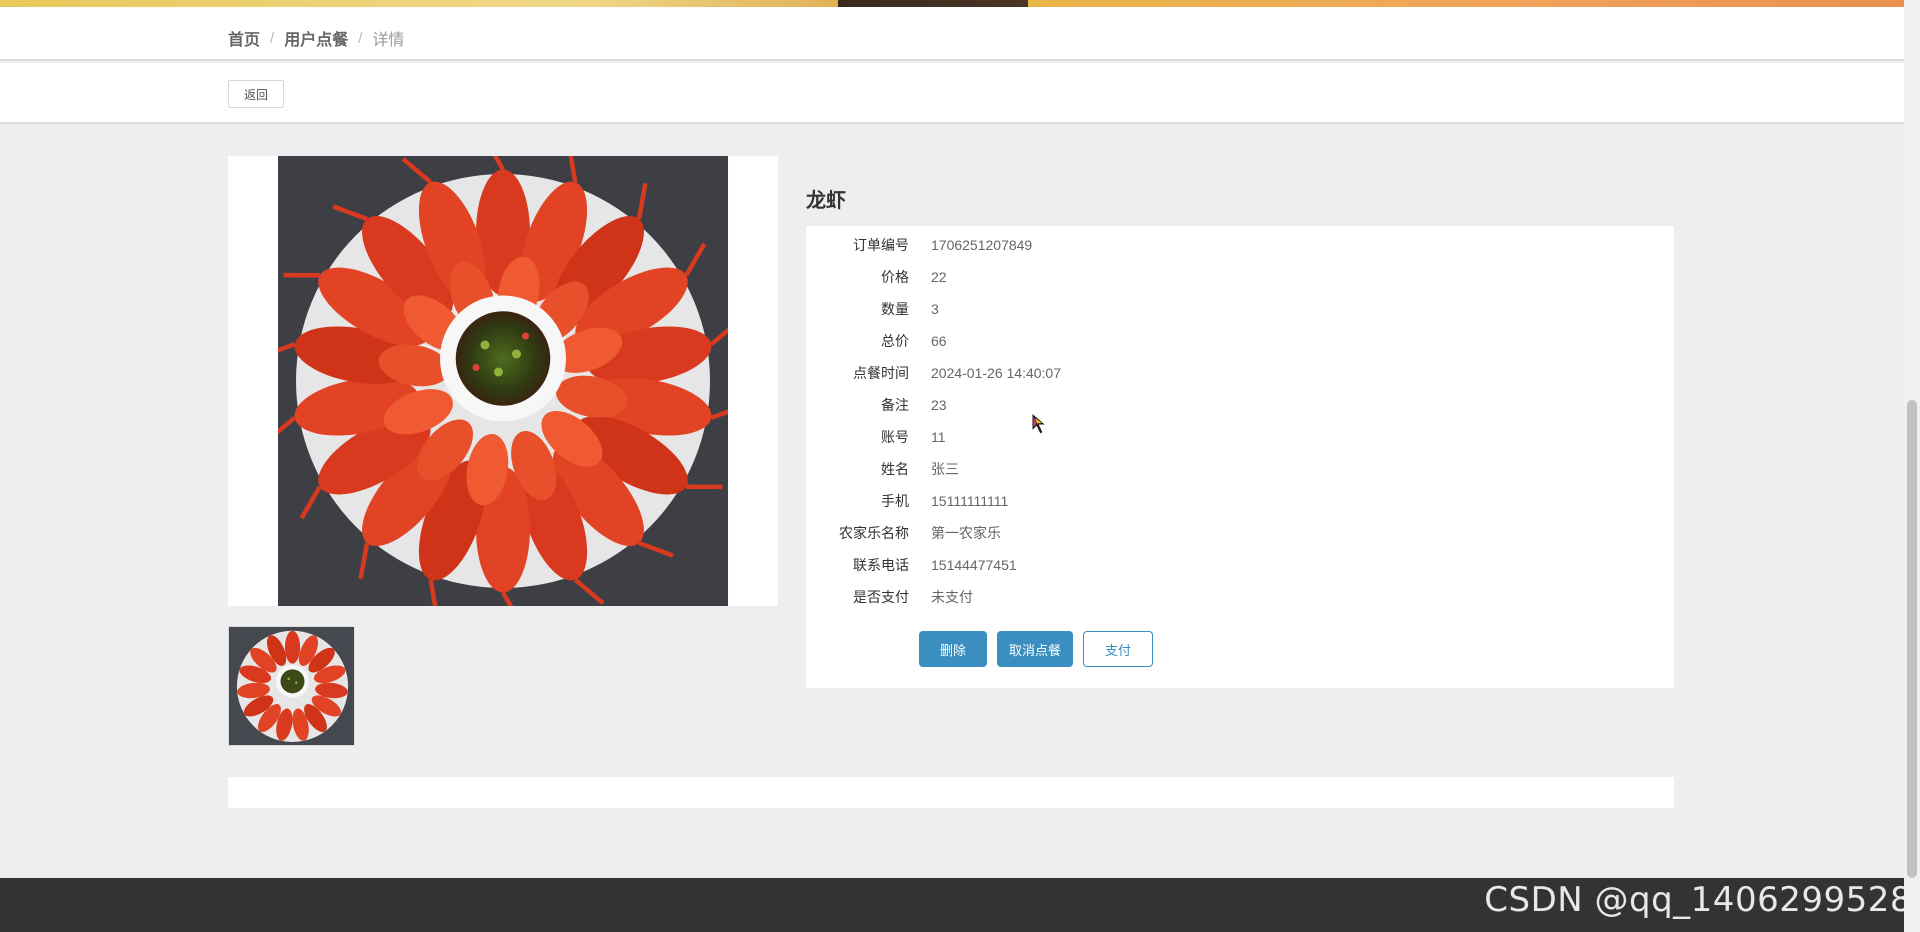 This screenshot has height=932, width=1920. Describe the element at coordinates (881, 597) in the screenshot. I see `field-label: 是否支付` at that location.